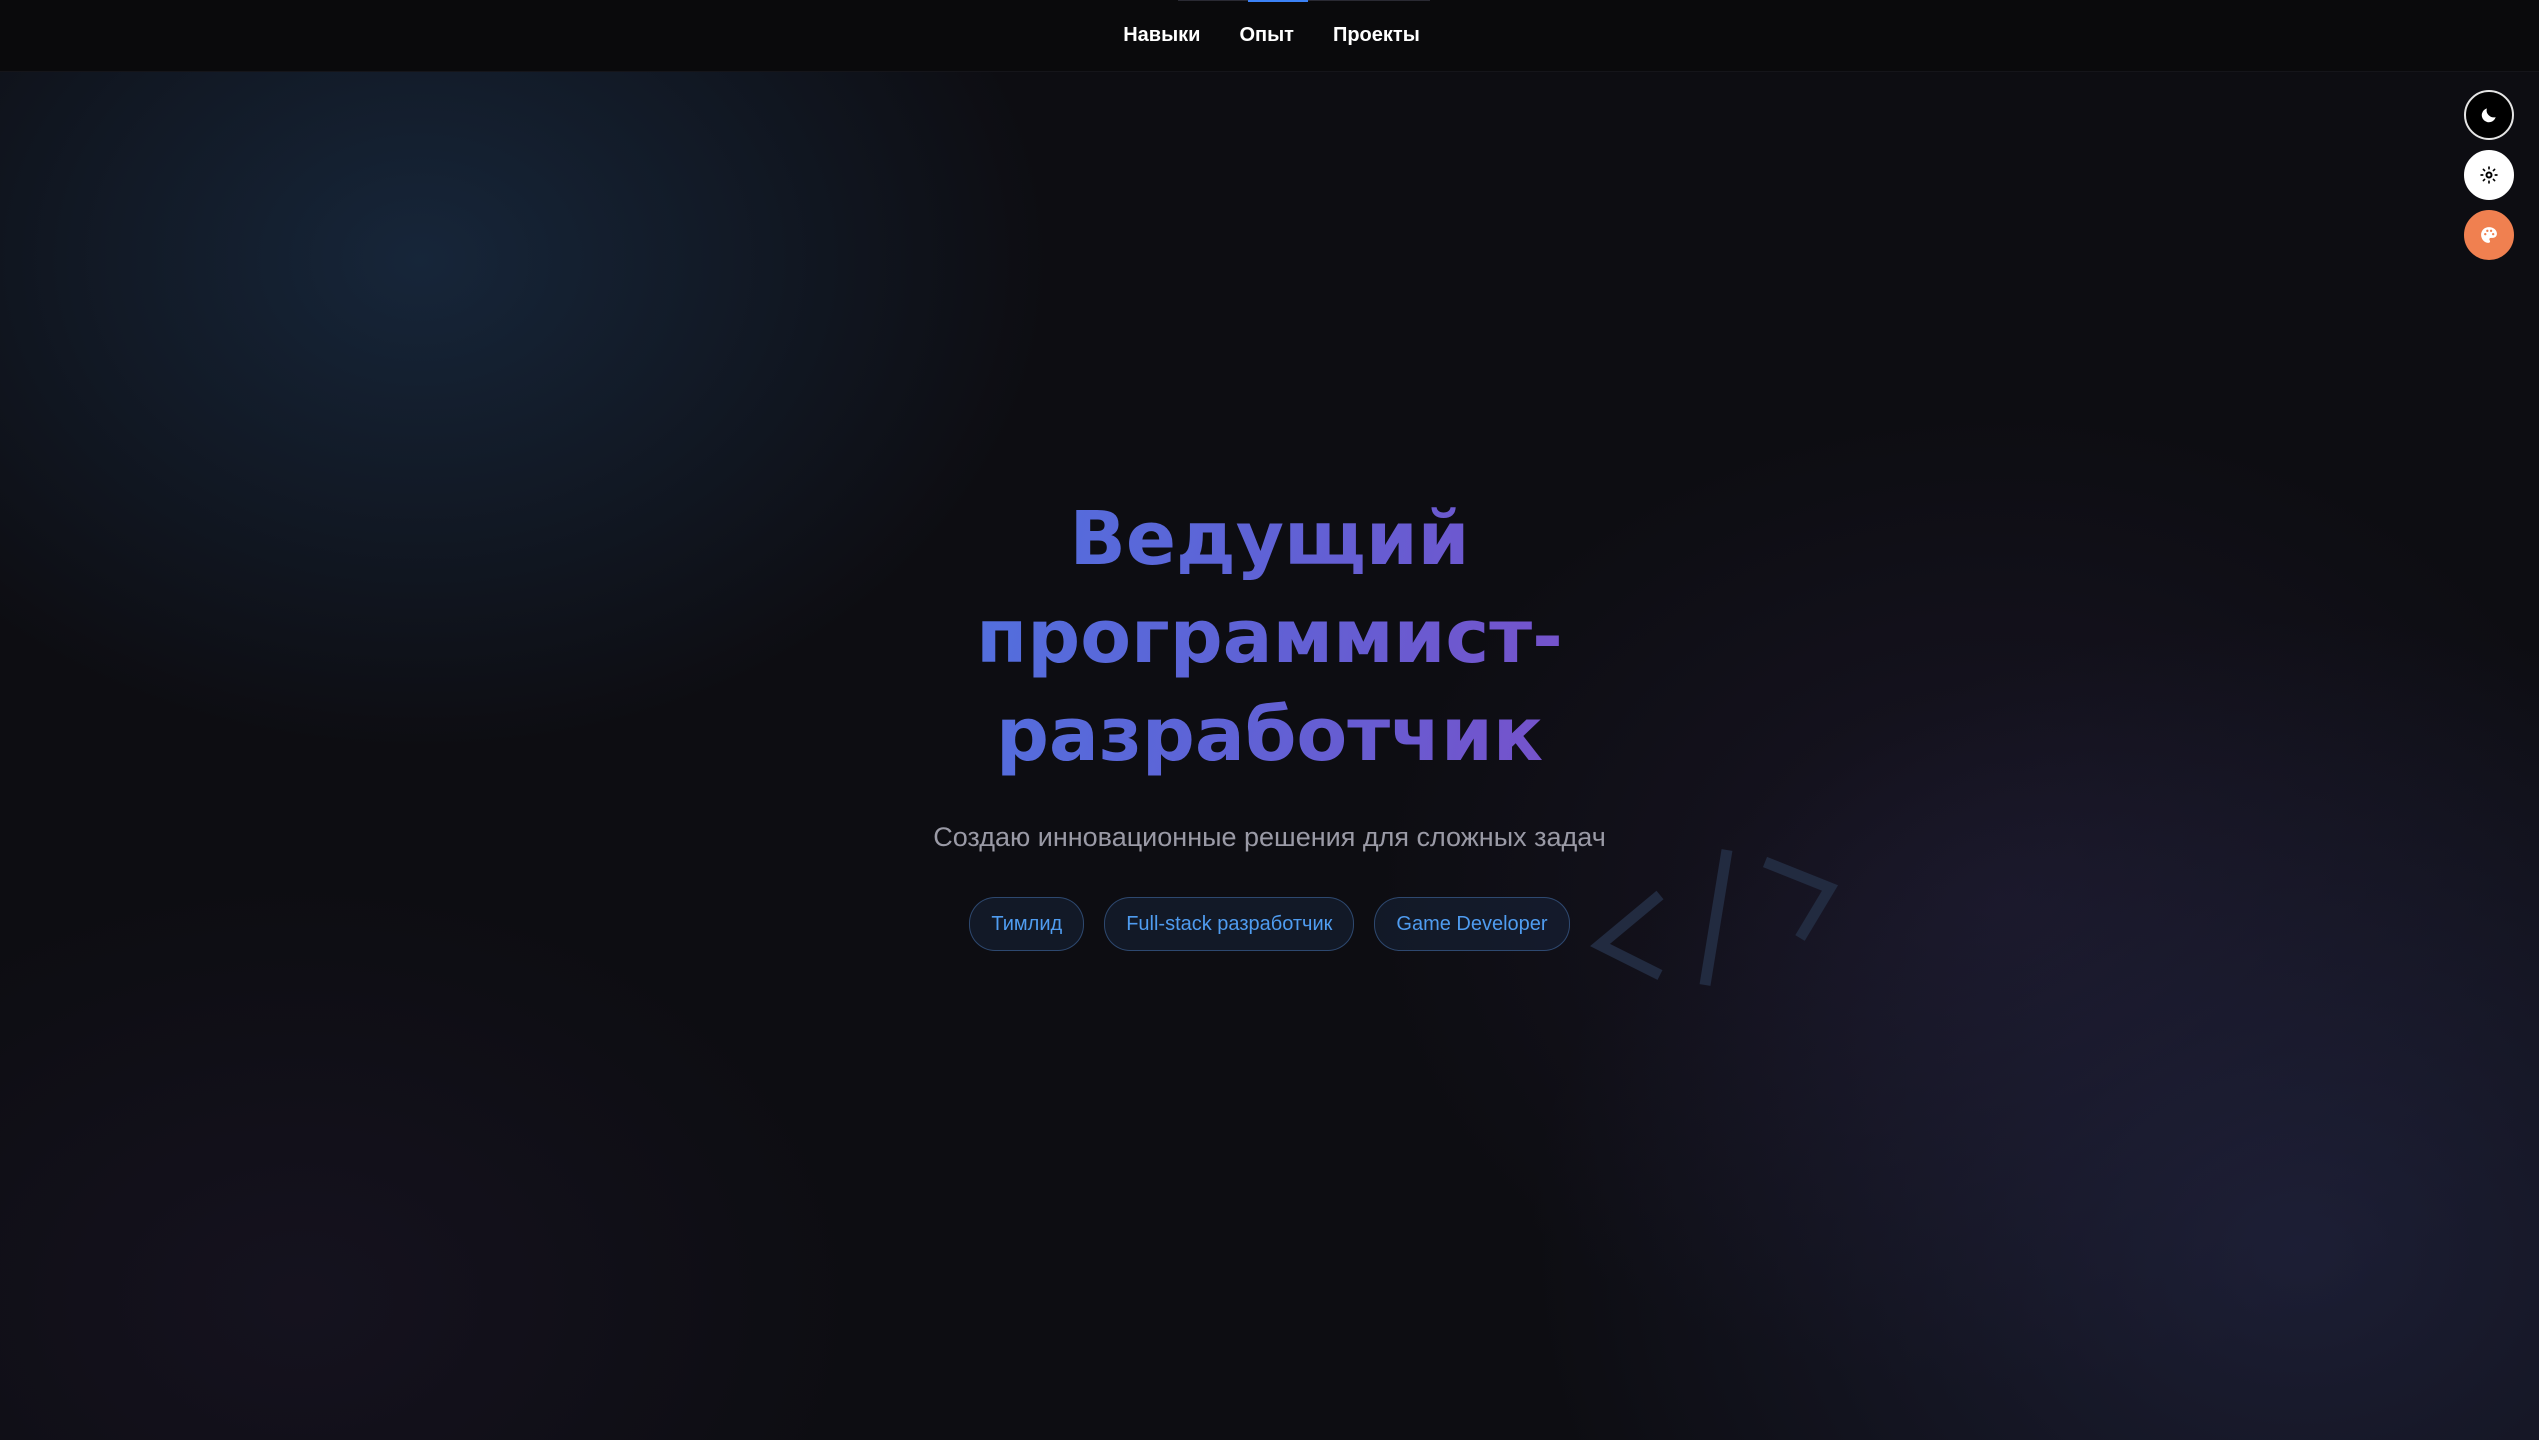 The height and width of the screenshot is (1440, 2539). I want to click on dark-theme-button, so click(2489, 115).